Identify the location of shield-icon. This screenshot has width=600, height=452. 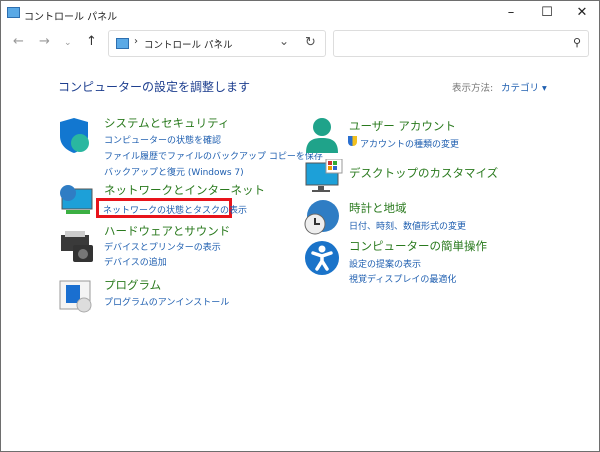
(74, 135).